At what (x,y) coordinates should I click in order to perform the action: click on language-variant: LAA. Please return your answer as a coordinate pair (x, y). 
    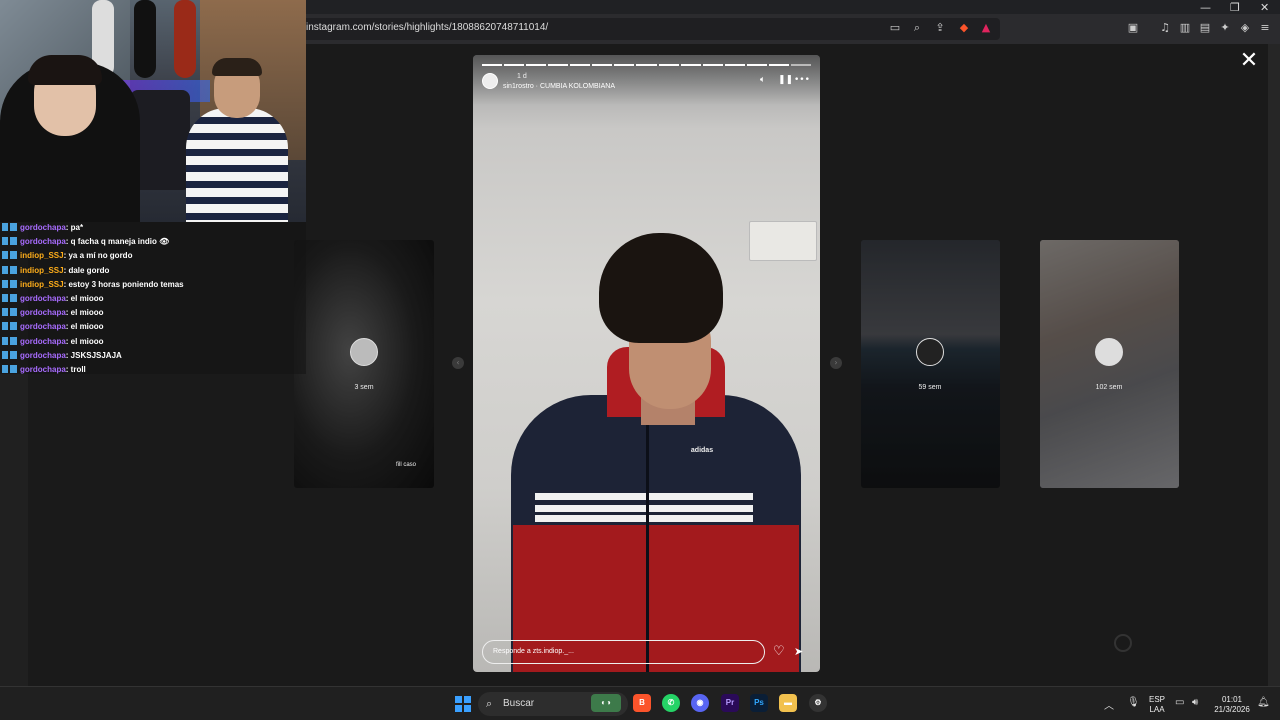
    Looking at the image, I should click on (1157, 709).